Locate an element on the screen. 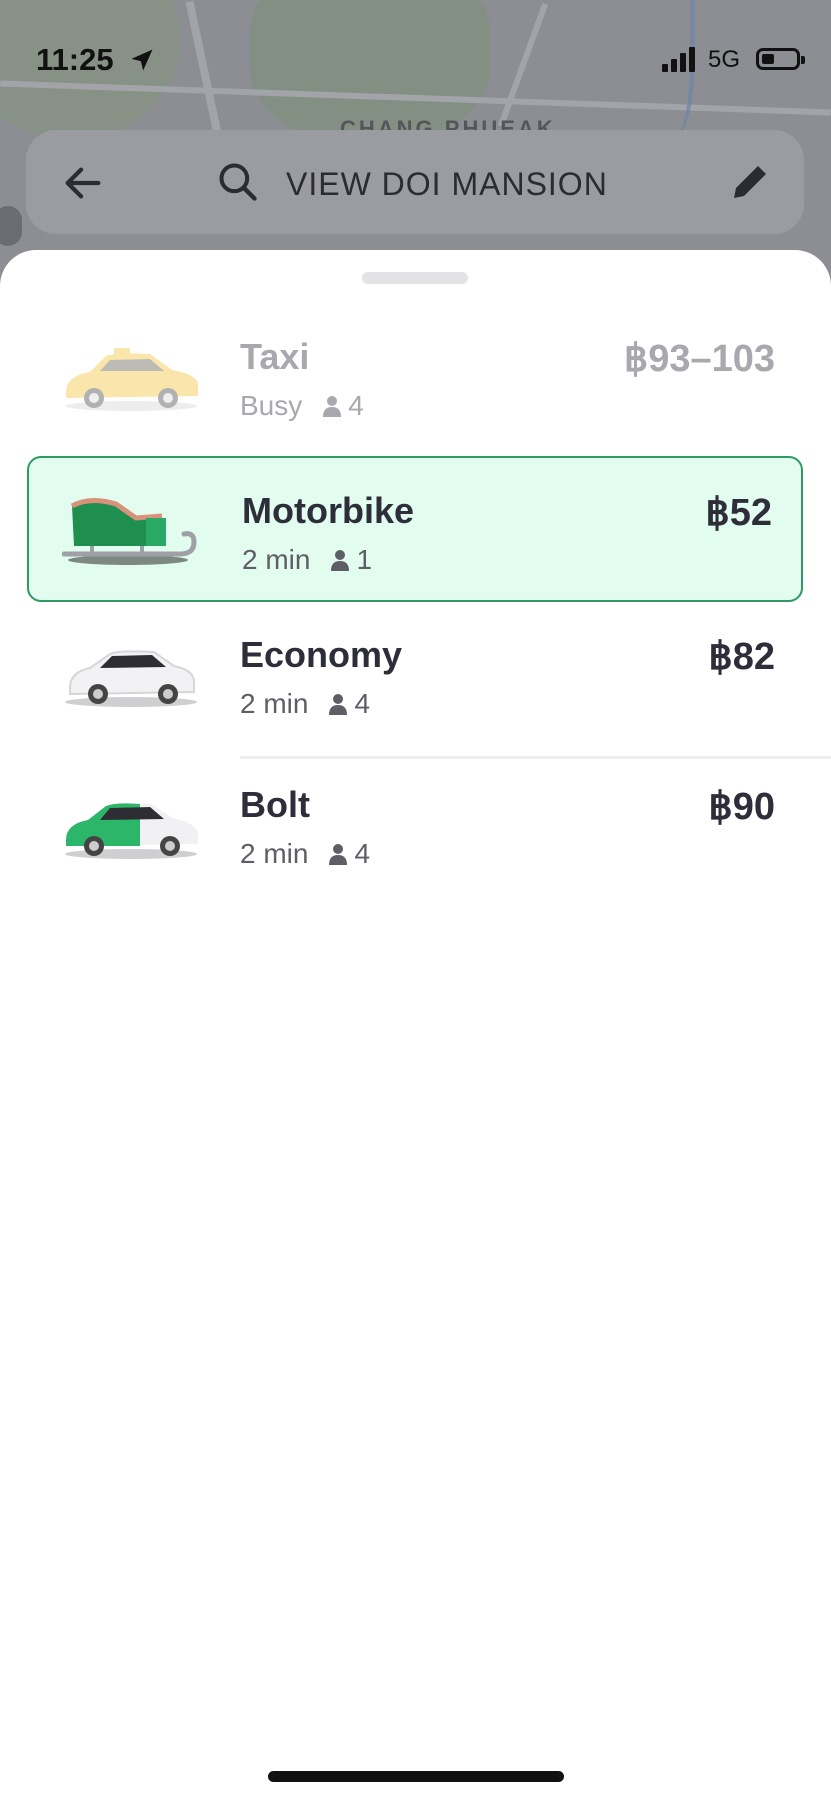 The width and height of the screenshot is (831, 1800). location-arrow-icon is located at coordinates (142, 60).